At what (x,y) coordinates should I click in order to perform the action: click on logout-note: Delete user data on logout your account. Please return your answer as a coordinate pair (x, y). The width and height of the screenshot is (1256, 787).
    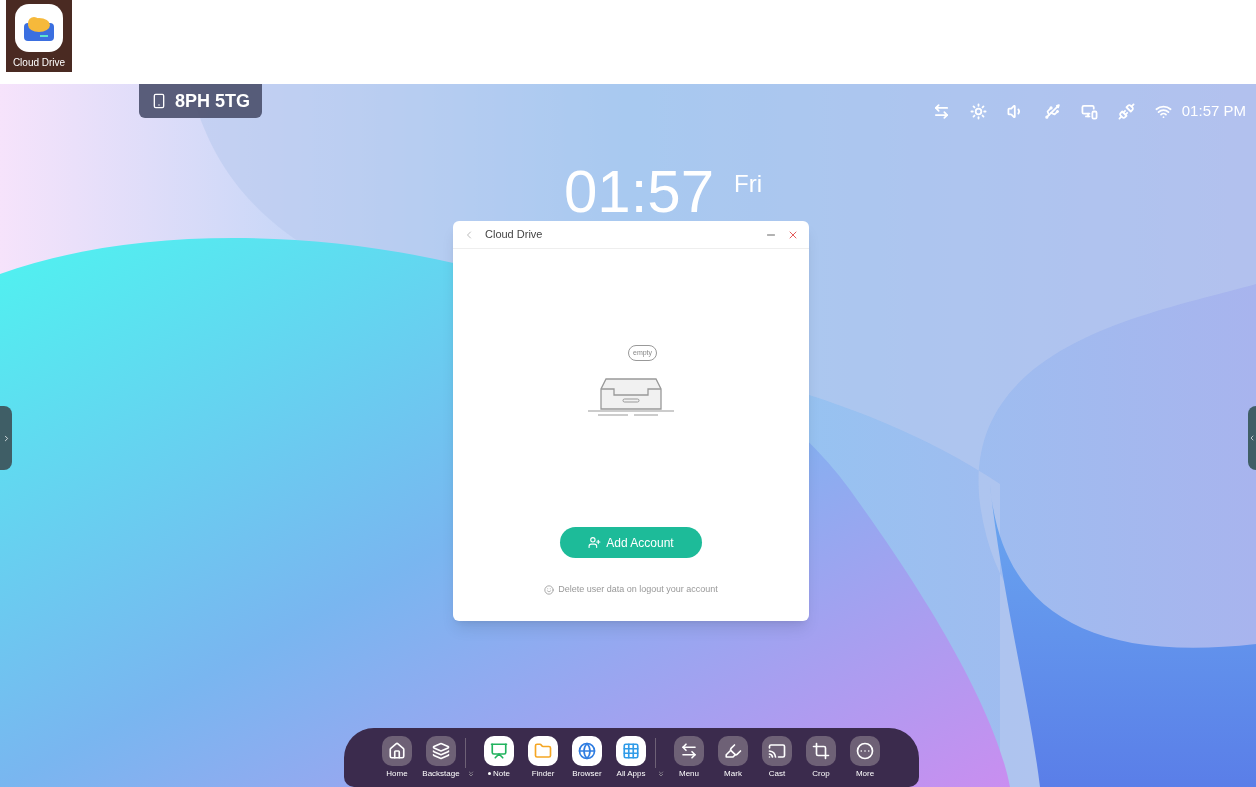
    Looking at the image, I should click on (638, 589).